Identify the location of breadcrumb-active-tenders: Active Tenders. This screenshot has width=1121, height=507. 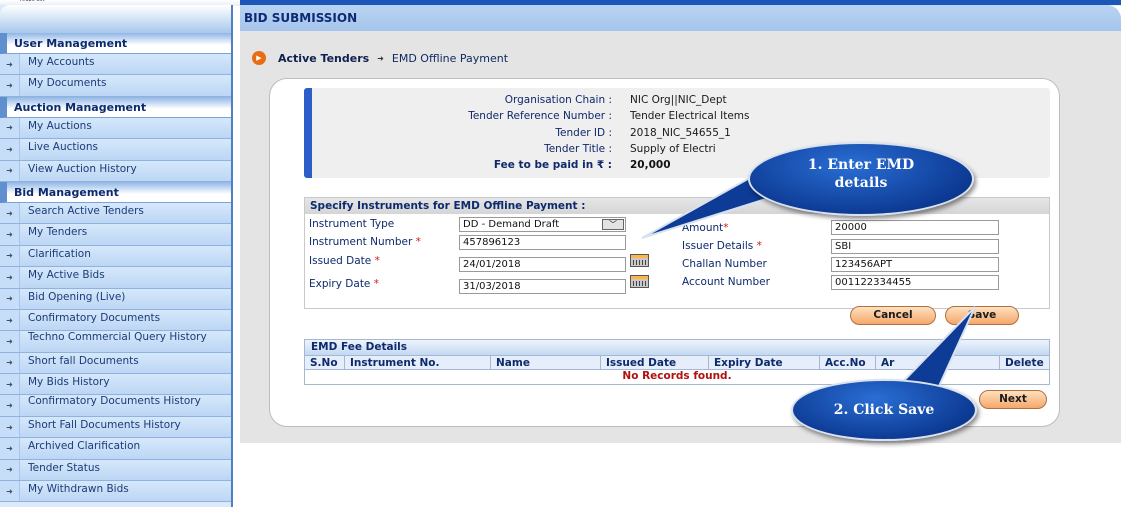
(323, 58).